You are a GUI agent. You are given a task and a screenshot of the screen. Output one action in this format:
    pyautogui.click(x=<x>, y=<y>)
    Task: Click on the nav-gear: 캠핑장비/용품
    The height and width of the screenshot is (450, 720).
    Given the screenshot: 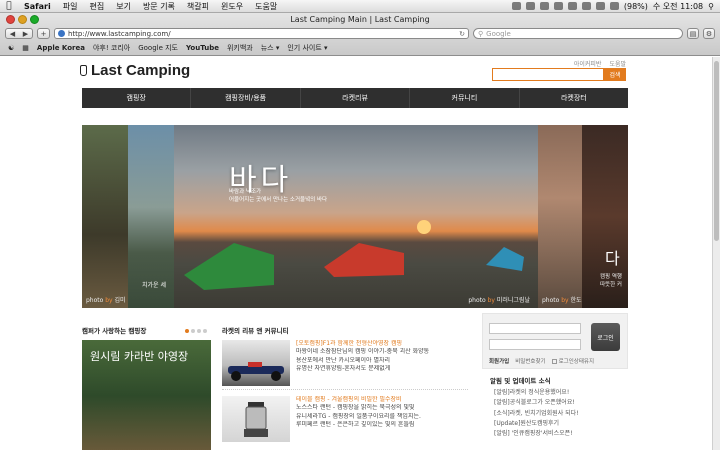 What is the action you would take?
    pyautogui.click(x=246, y=98)
    